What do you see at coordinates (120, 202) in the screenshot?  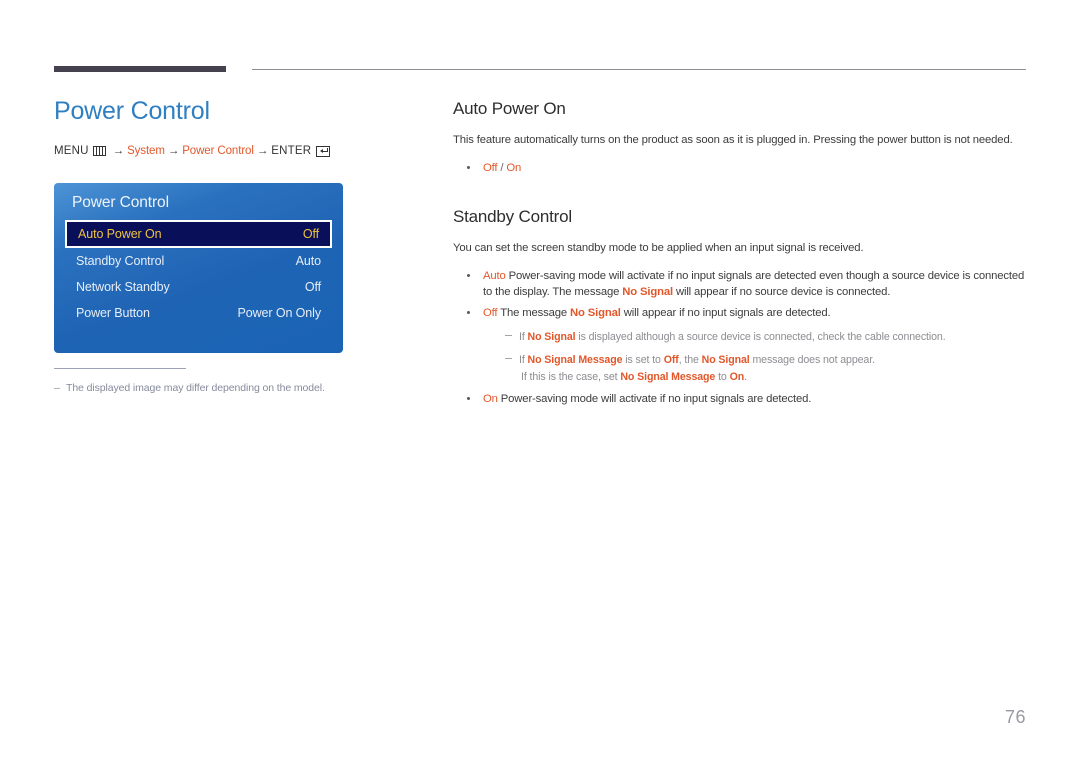 I see `osd-panel-title: Power Control` at bounding box center [120, 202].